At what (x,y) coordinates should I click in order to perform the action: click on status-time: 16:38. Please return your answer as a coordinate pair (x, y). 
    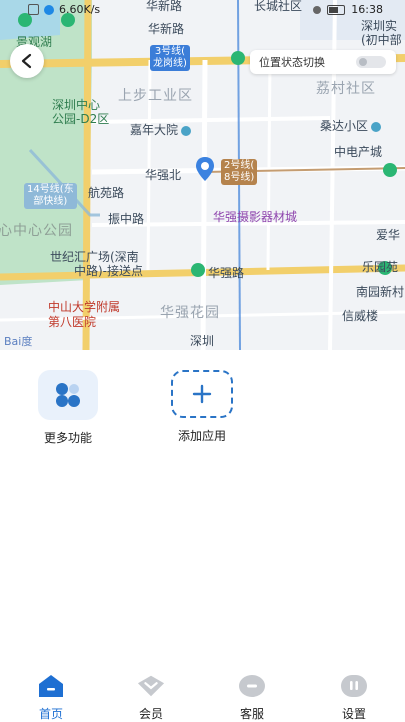
    Looking at the image, I should click on (367, 9).